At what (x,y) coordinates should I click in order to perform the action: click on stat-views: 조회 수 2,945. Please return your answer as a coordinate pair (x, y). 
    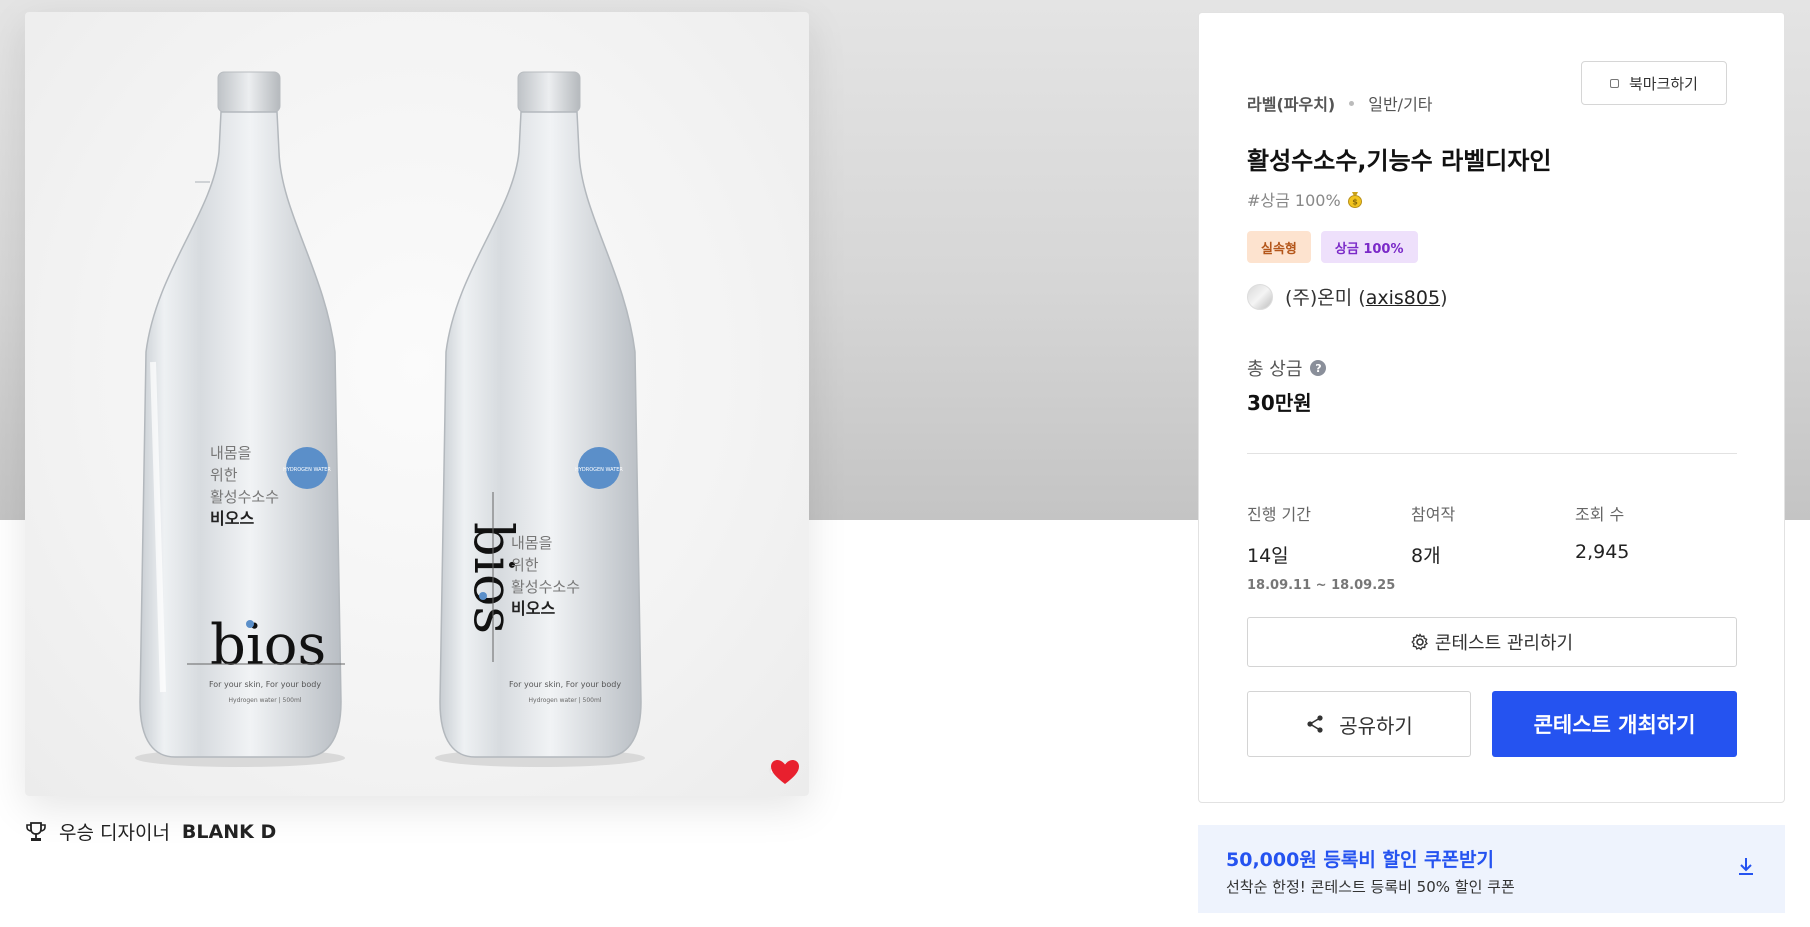
    Looking at the image, I should click on (1602, 532).